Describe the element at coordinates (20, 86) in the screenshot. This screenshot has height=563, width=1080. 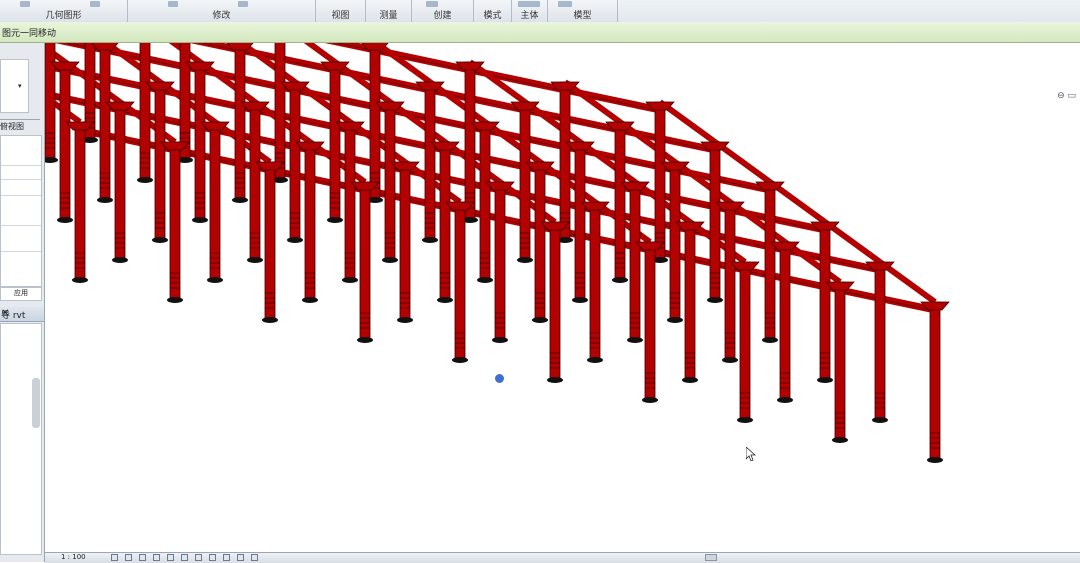
I see `dropdown-arrow-icon: ▾` at that location.